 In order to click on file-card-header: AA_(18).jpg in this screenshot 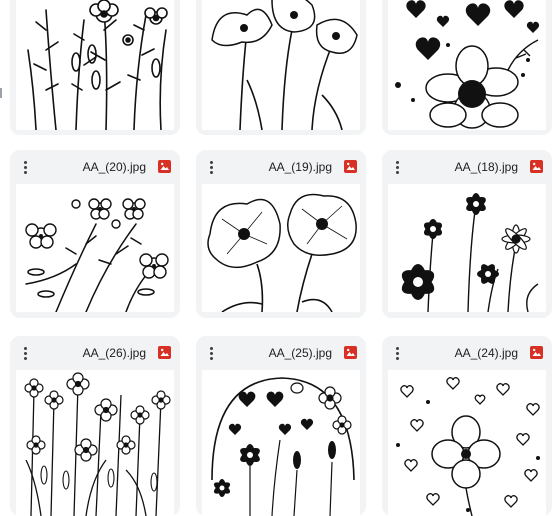, I will do `click(467, 167)`.